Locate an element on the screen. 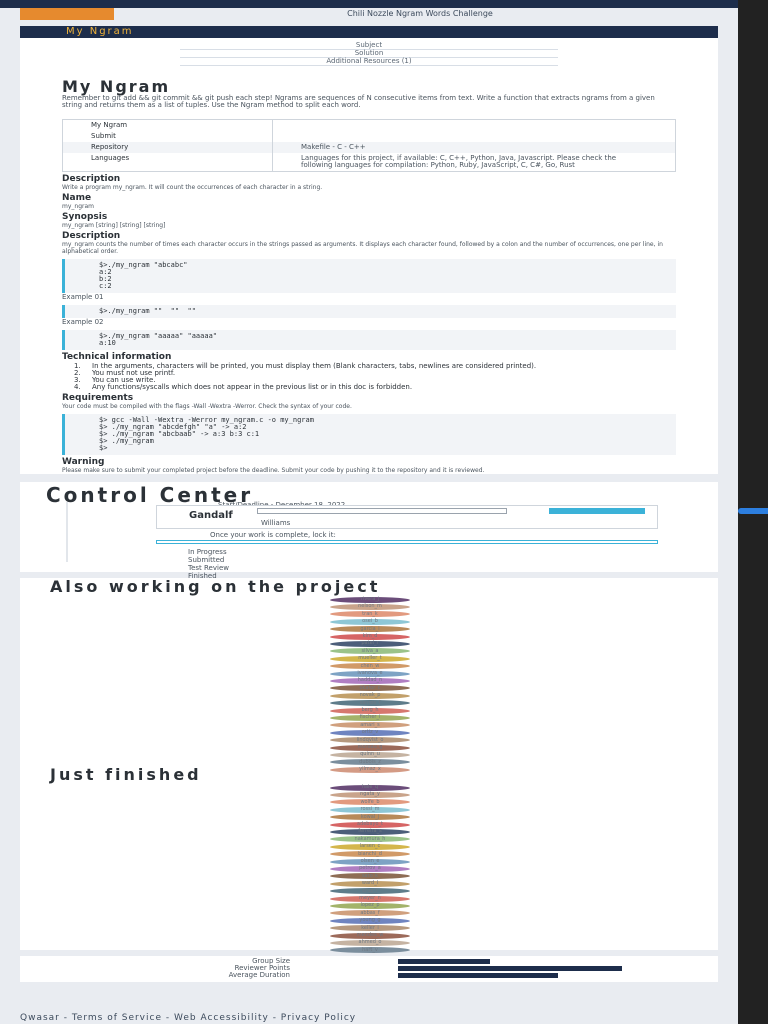 Image resolution: width=768 pixels, height=1024 pixels. summary-label: Average Duration is located at coordinates (259, 975).